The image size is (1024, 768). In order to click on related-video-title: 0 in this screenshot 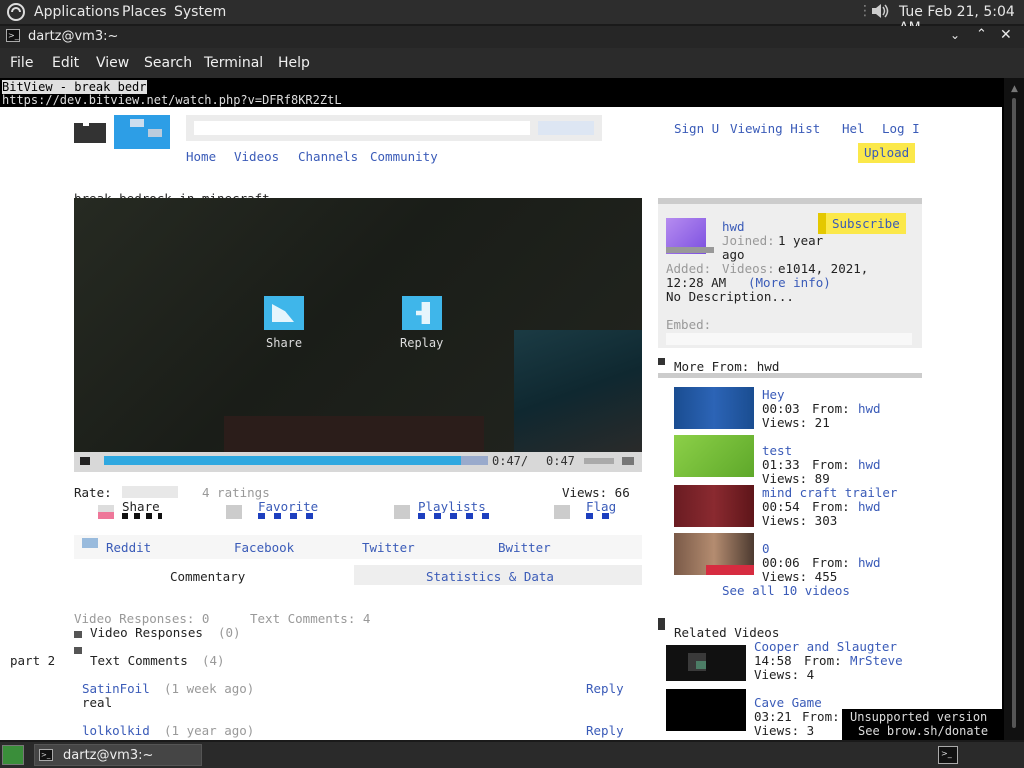, I will do `click(766, 548)`.